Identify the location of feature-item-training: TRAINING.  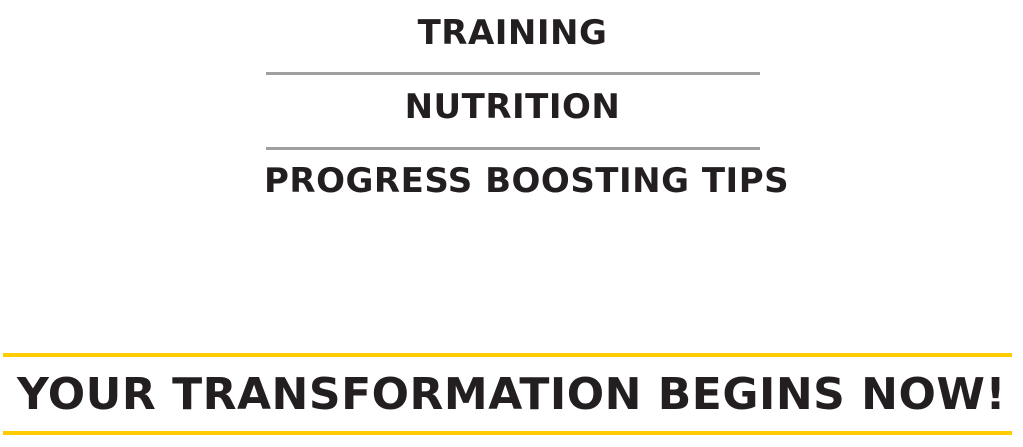
(512, 33).